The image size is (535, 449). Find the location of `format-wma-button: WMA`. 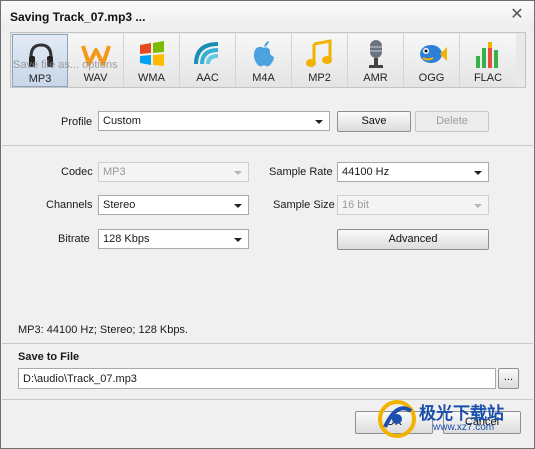

format-wma-button: WMA is located at coordinates (152, 60).